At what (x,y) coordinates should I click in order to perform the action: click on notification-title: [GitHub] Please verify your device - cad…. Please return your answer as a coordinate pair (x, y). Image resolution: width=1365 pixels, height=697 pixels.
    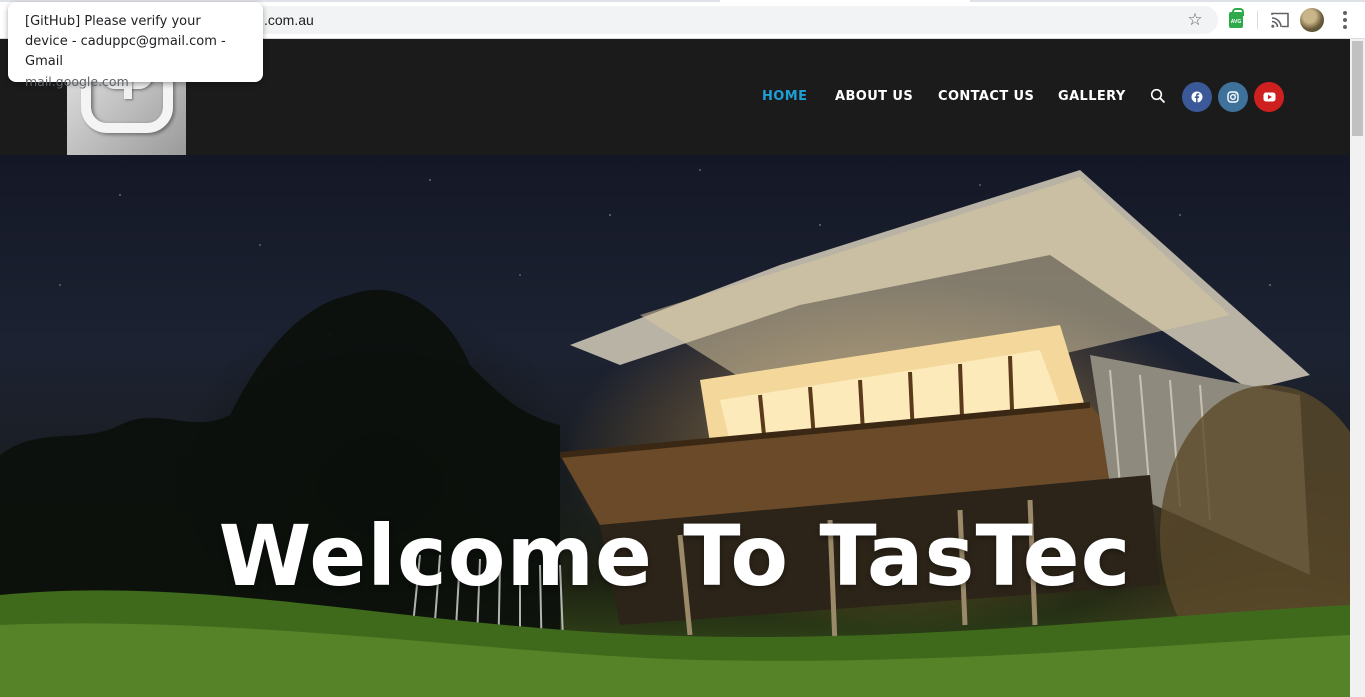
    Looking at the image, I should click on (125, 41).